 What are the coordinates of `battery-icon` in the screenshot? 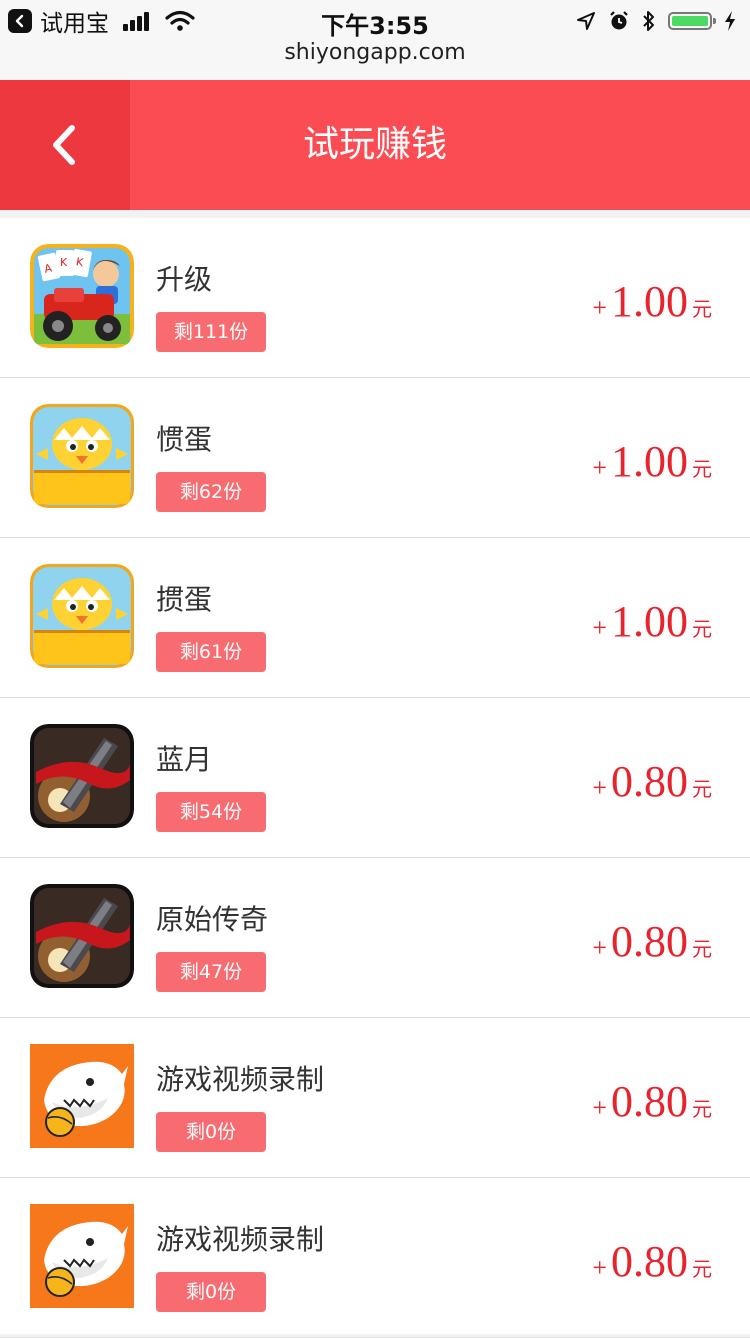 It's located at (692, 21).